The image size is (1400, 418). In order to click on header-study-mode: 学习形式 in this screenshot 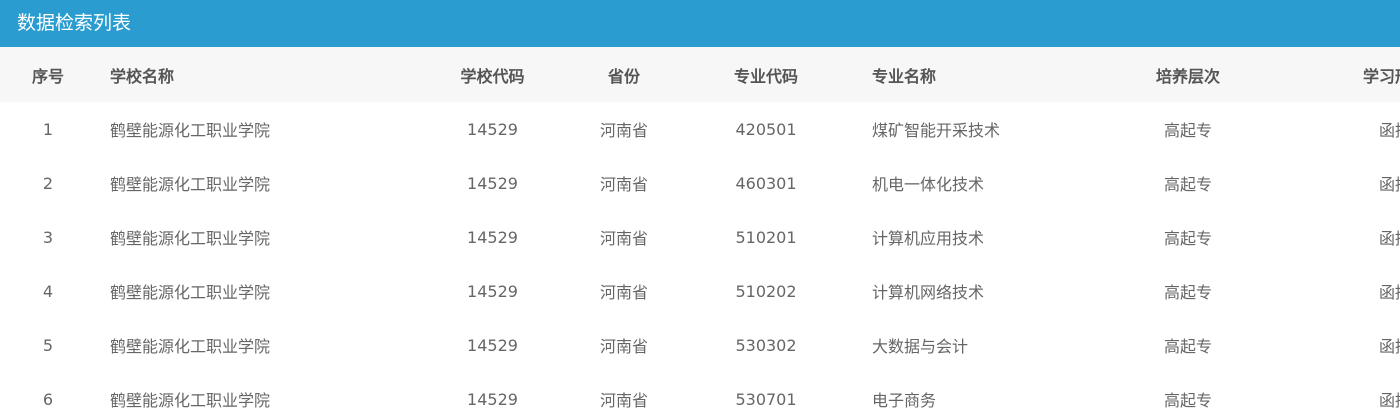, I will do `click(1381, 76)`.